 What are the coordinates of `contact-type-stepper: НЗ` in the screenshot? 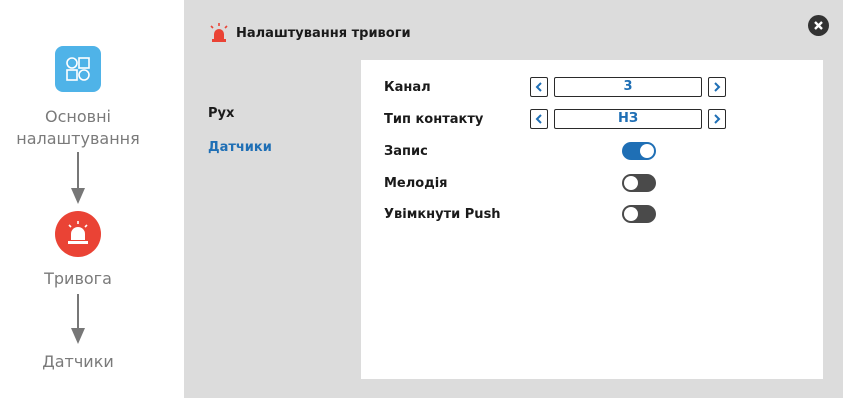 It's located at (628, 119).